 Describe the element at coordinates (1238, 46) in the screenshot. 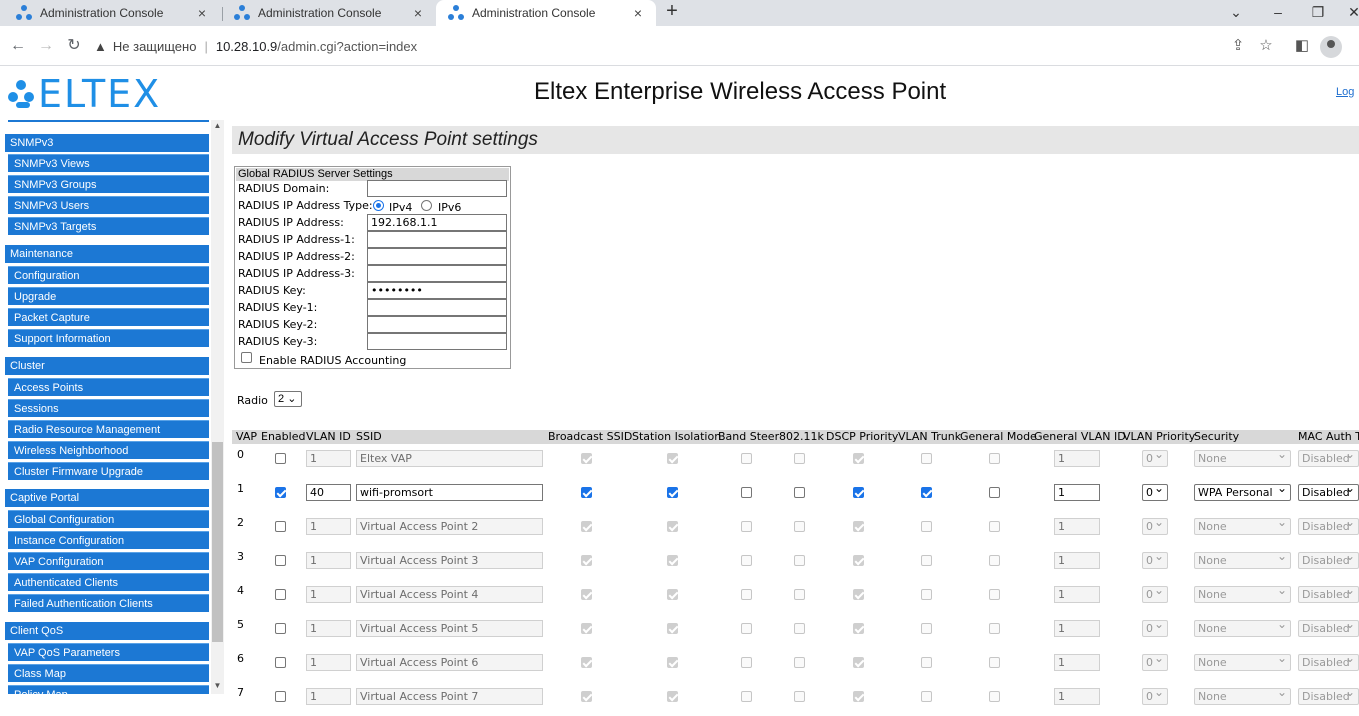

I see `share-icon: ⇪` at that location.